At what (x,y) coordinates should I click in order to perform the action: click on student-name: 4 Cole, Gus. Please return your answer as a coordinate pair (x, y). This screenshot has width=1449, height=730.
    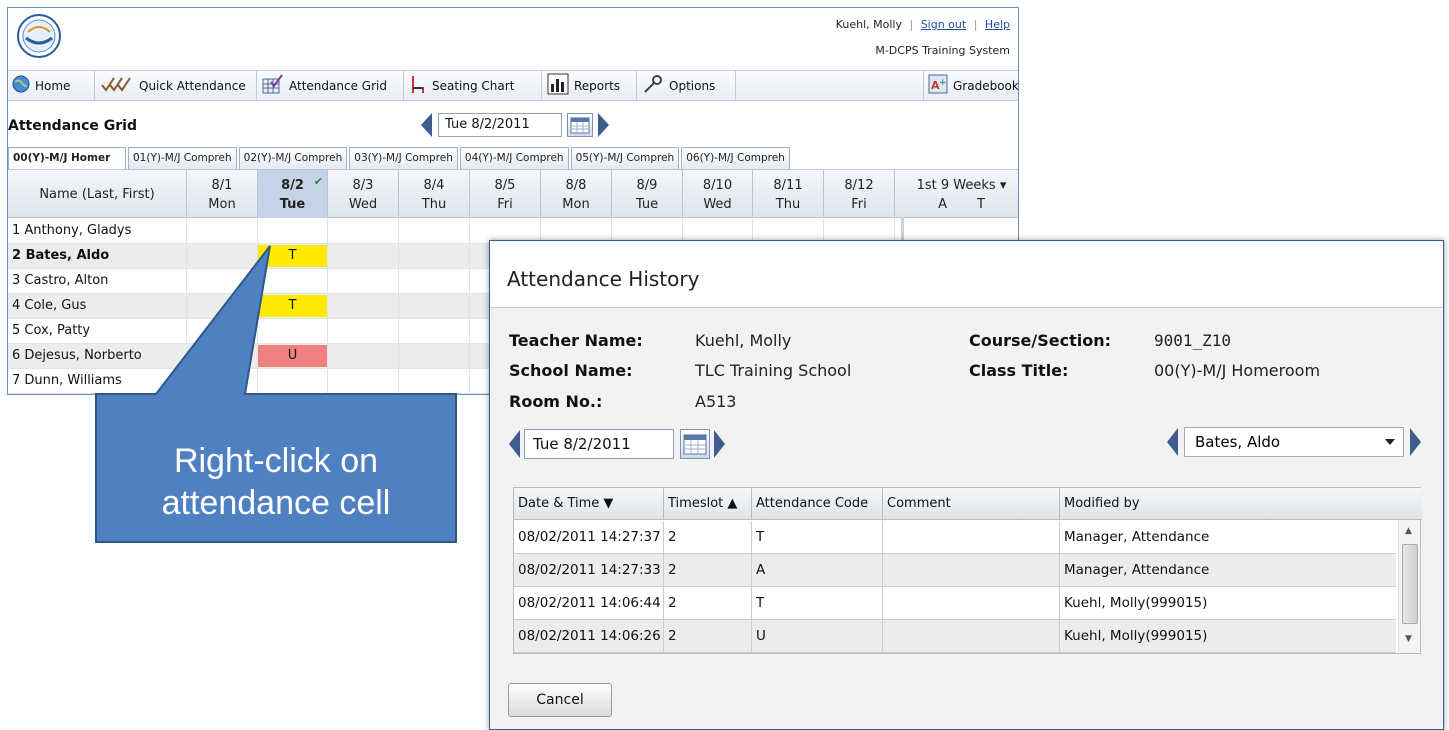
    Looking at the image, I should click on (49, 305).